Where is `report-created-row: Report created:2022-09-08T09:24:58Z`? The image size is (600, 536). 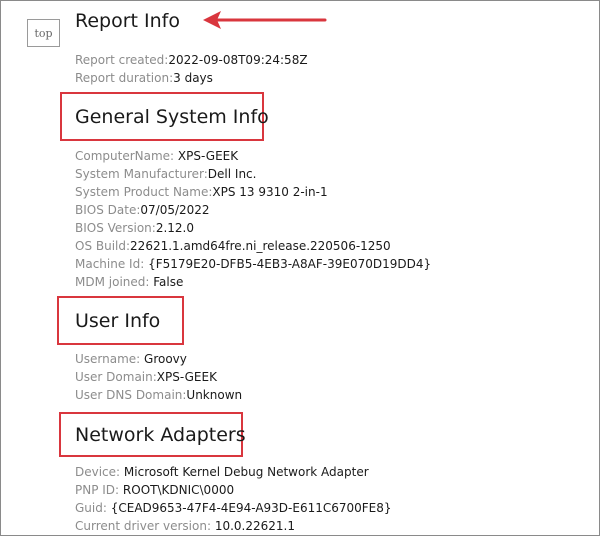 report-created-row: Report created:2022-09-08T09:24:58Z is located at coordinates (191, 61).